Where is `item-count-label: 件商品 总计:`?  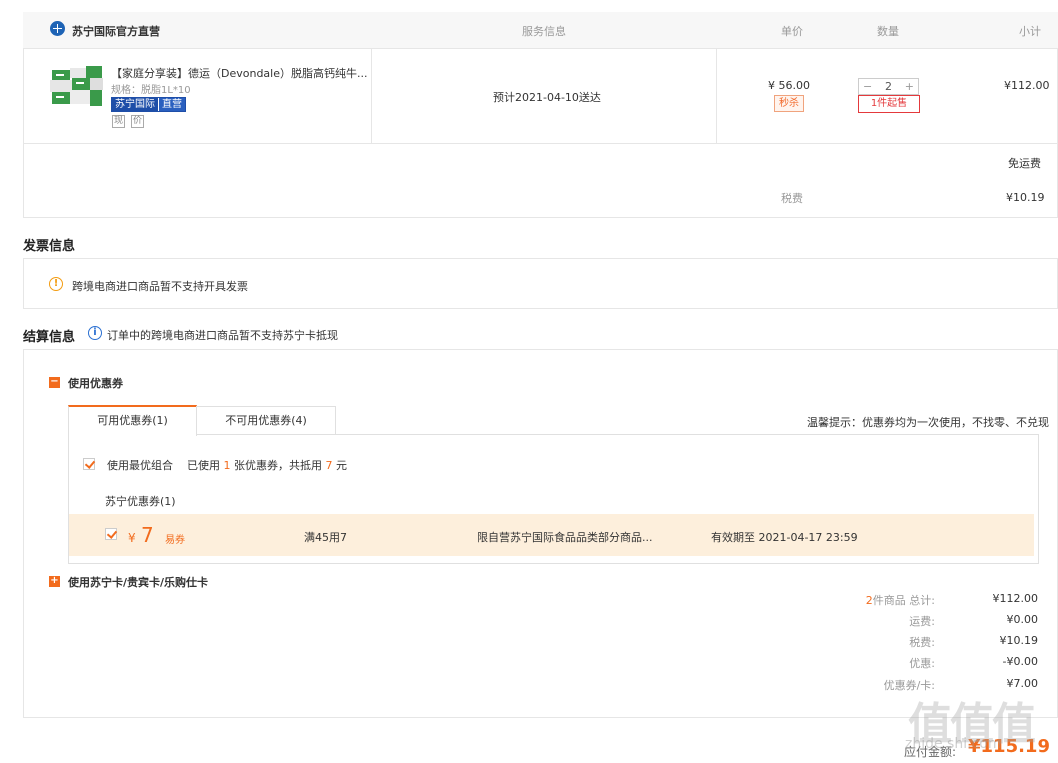 item-count-label: 件商品 总计: is located at coordinates (903, 600).